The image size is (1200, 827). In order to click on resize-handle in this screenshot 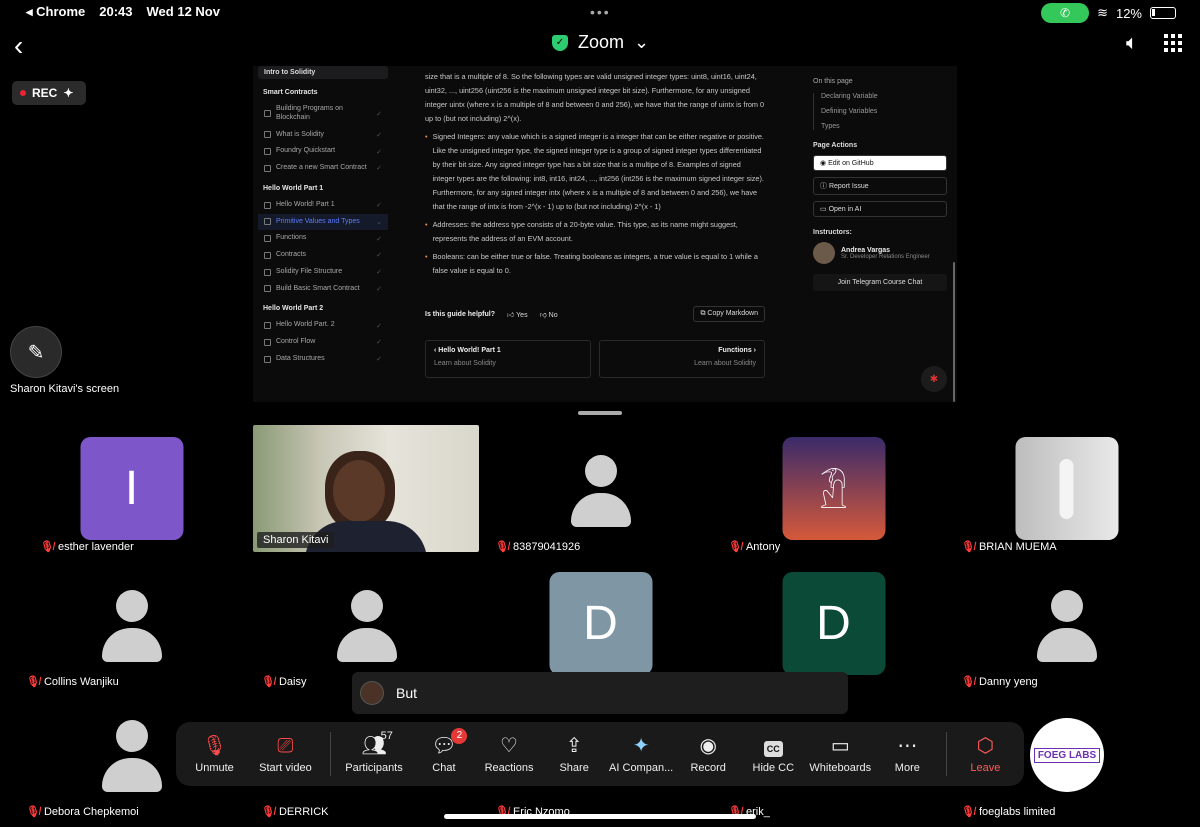, I will do `click(600, 413)`.